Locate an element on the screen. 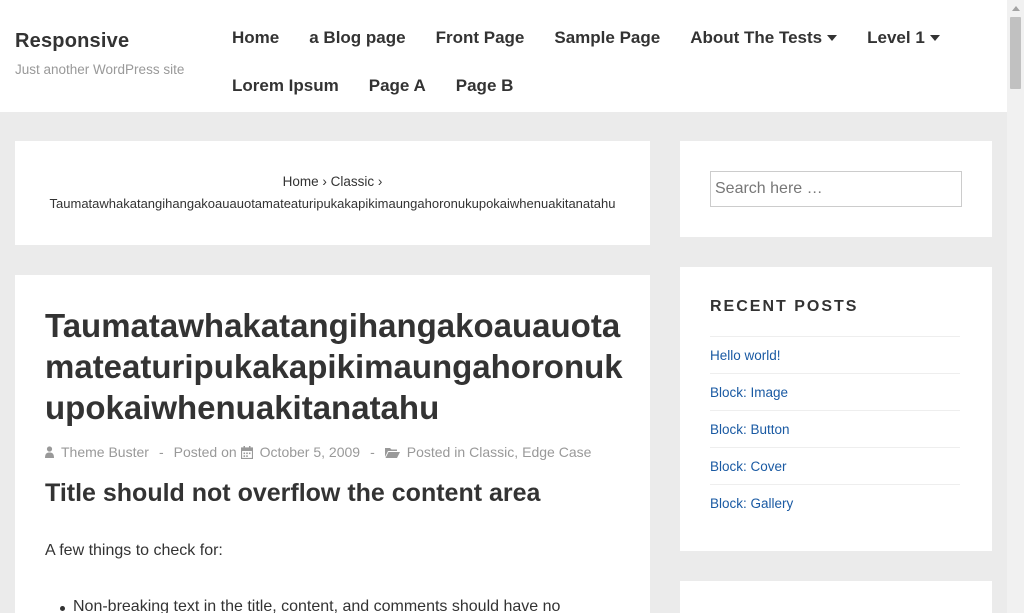 This screenshot has width=1024, height=613. breadcrumb-category-link: Classic is located at coordinates (353, 181).